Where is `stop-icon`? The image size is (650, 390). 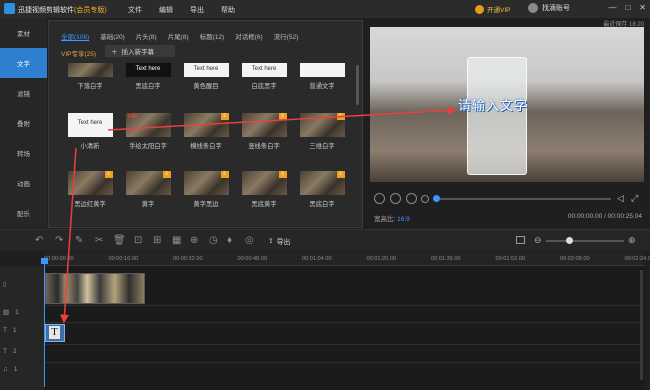 stop-icon is located at coordinates (411, 198).